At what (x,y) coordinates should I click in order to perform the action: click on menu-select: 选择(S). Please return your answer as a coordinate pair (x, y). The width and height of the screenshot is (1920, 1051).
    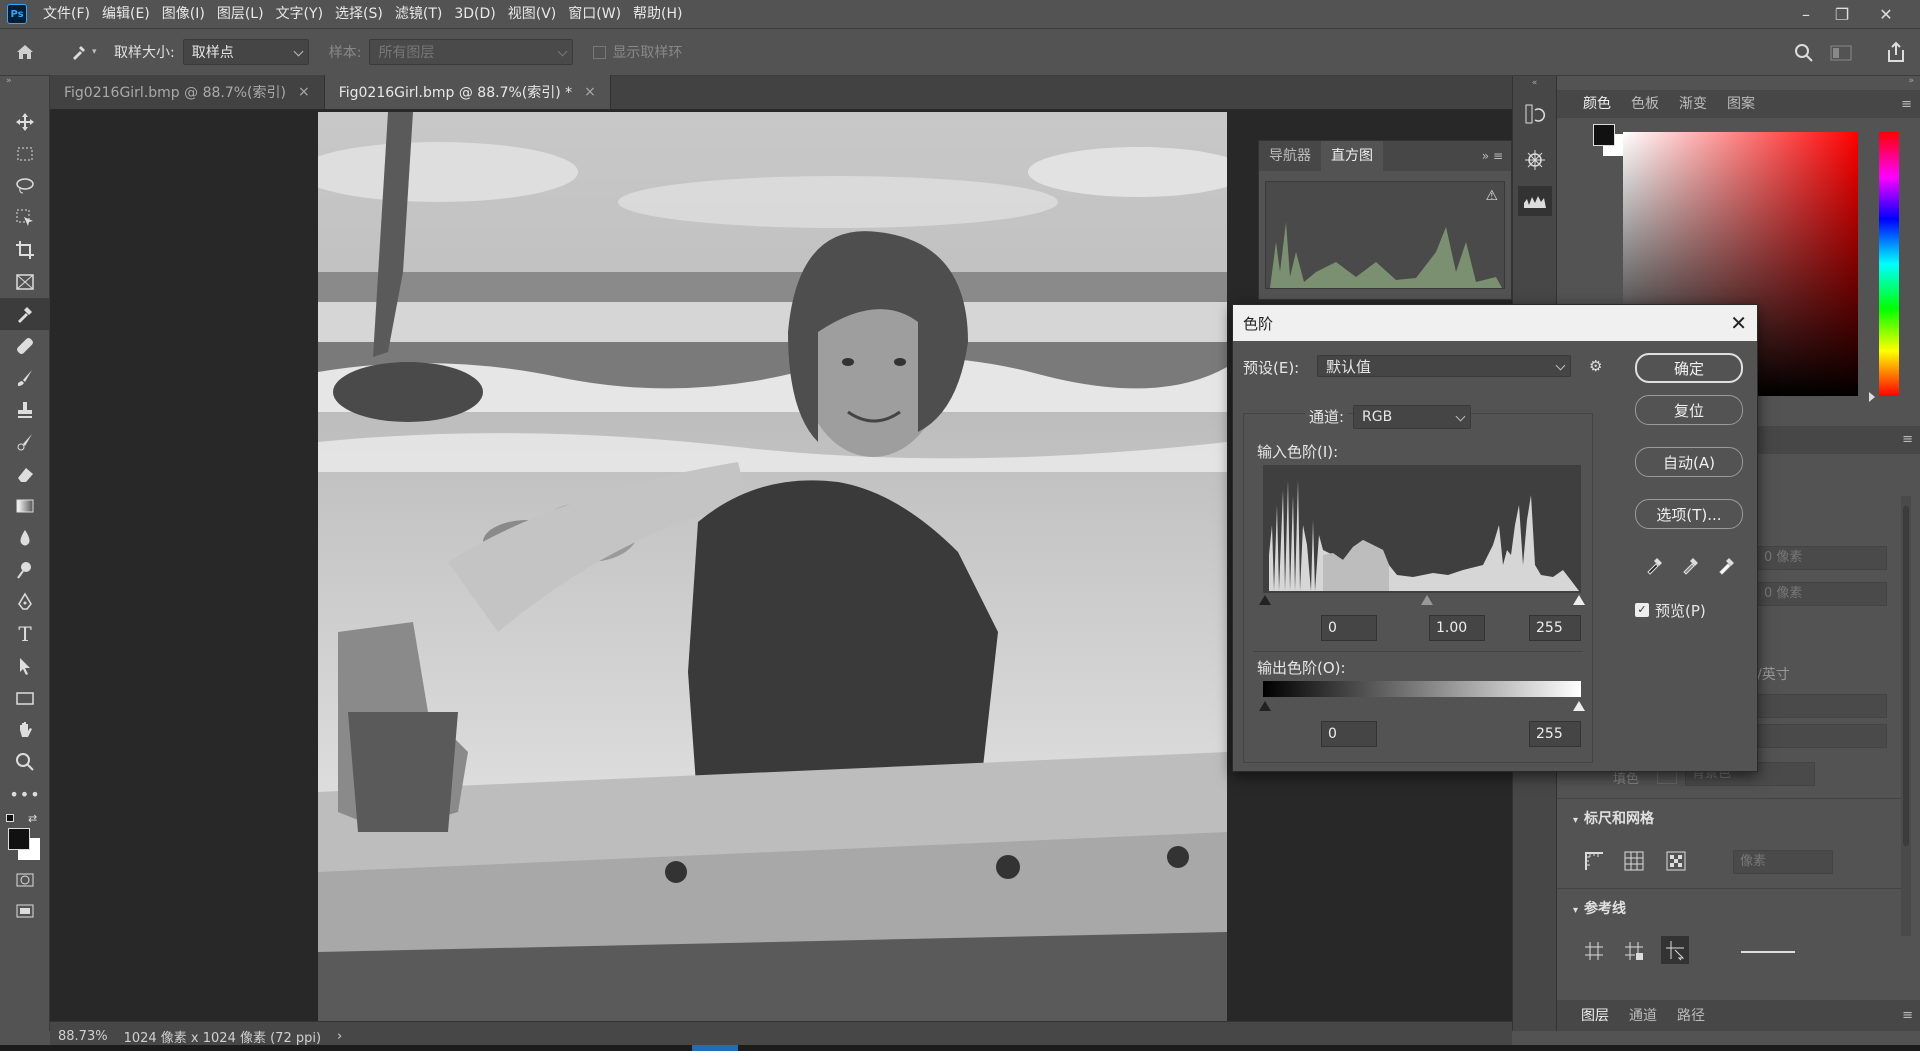
    Looking at the image, I should click on (359, 14).